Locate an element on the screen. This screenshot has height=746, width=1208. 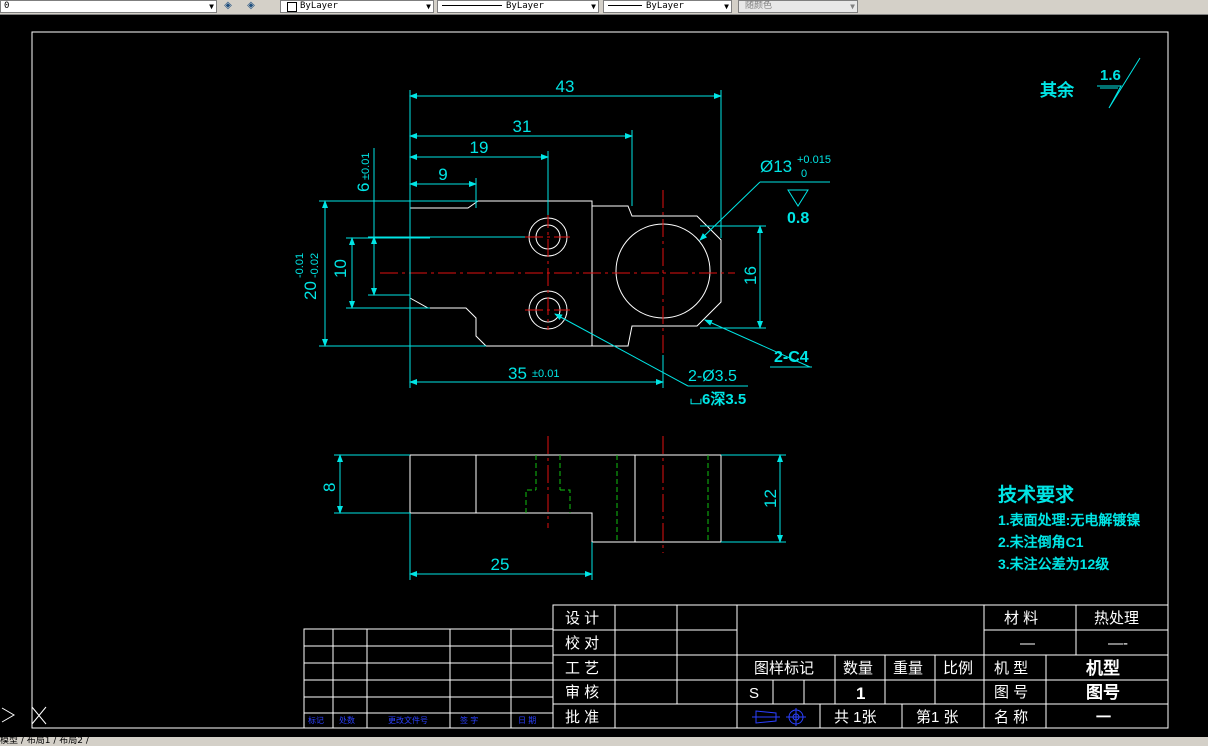
linetype-sample is located at coordinates (472, 5).